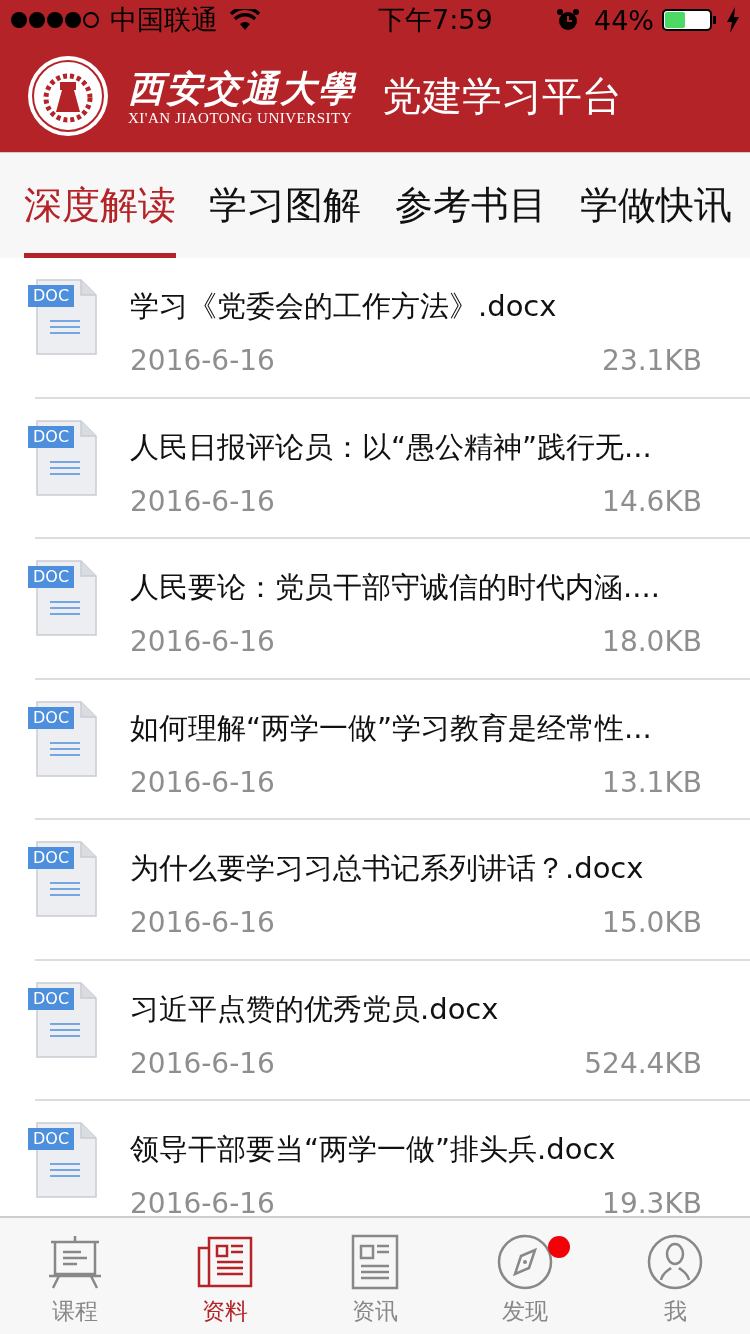 This screenshot has width=750, height=1334. I want to click on tab-bar-item: 发现, so click(525, 1276).